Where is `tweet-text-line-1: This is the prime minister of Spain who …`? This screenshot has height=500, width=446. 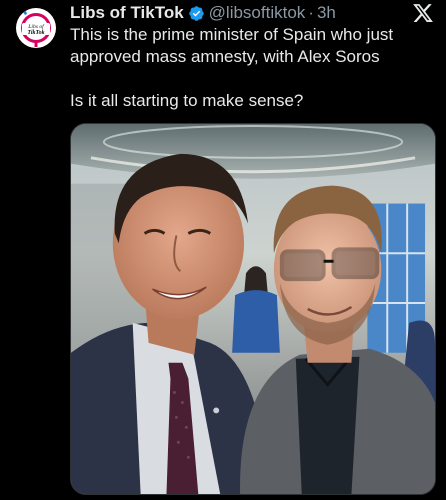 tweet-text-line-1: This is the prime minister of Spain who … is located at coordinates (232, 45).